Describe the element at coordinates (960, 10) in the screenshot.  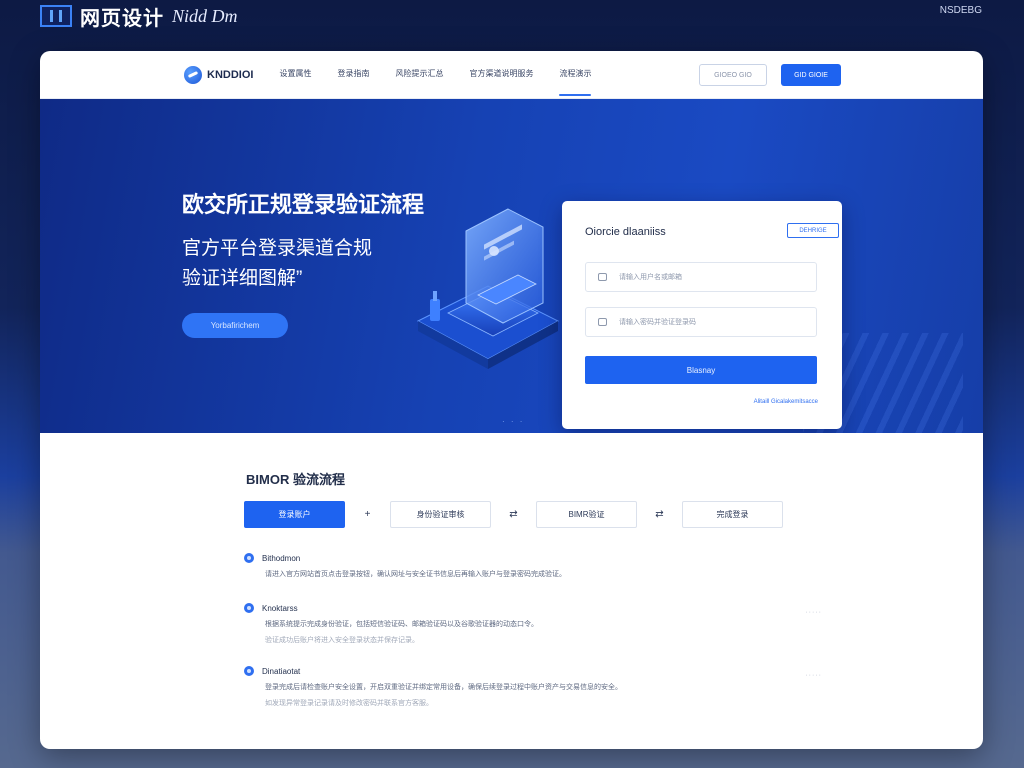
I see `corner-label: NSDEBG` at that location.